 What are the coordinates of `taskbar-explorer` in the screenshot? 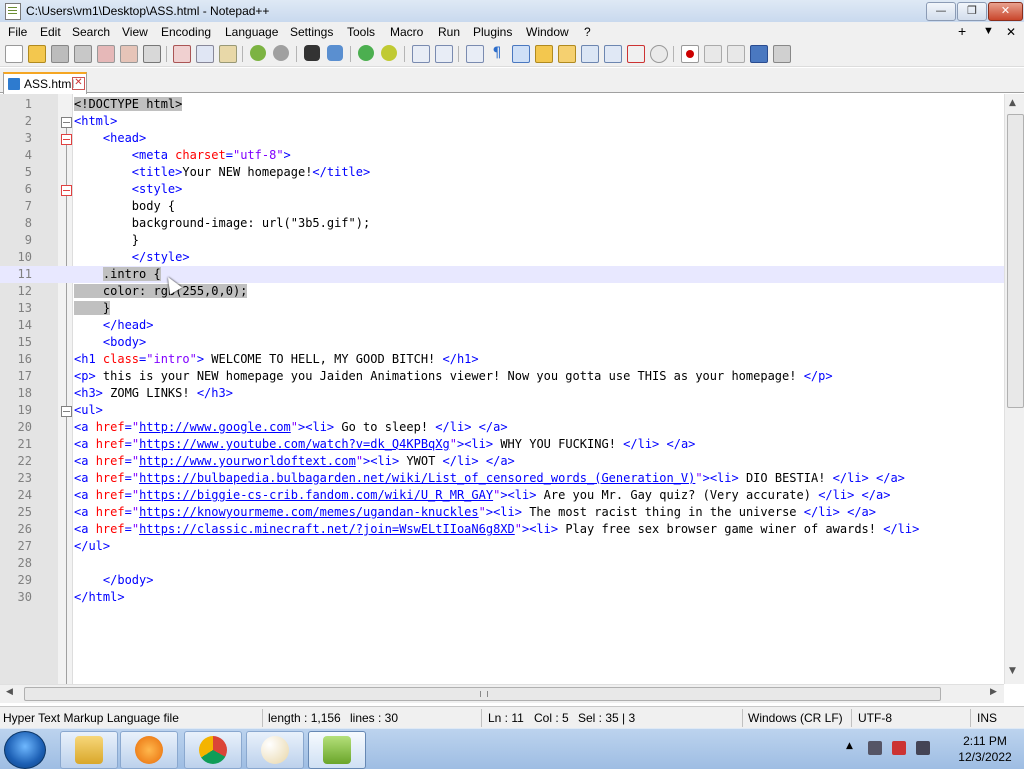 It's located at (89, 750).